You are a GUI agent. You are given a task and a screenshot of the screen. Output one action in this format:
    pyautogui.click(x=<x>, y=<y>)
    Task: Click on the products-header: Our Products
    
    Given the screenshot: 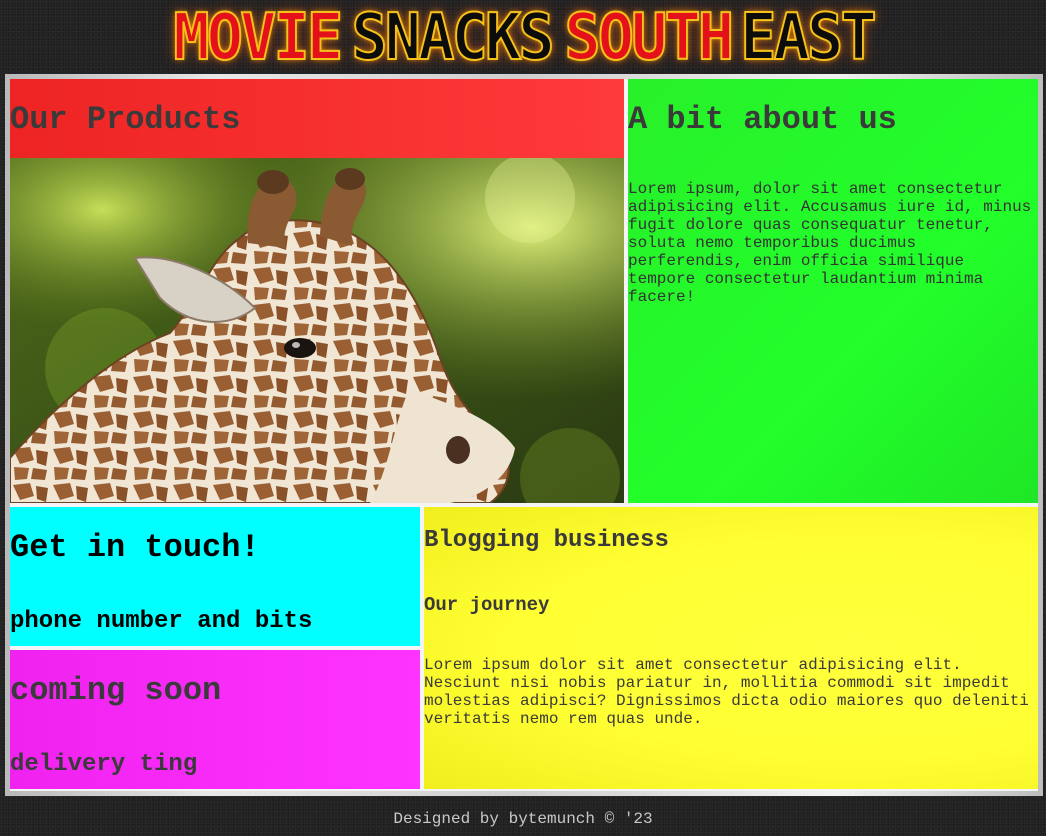 What is the action you would take?
    pyautogui.click(x=317, y=118)
    